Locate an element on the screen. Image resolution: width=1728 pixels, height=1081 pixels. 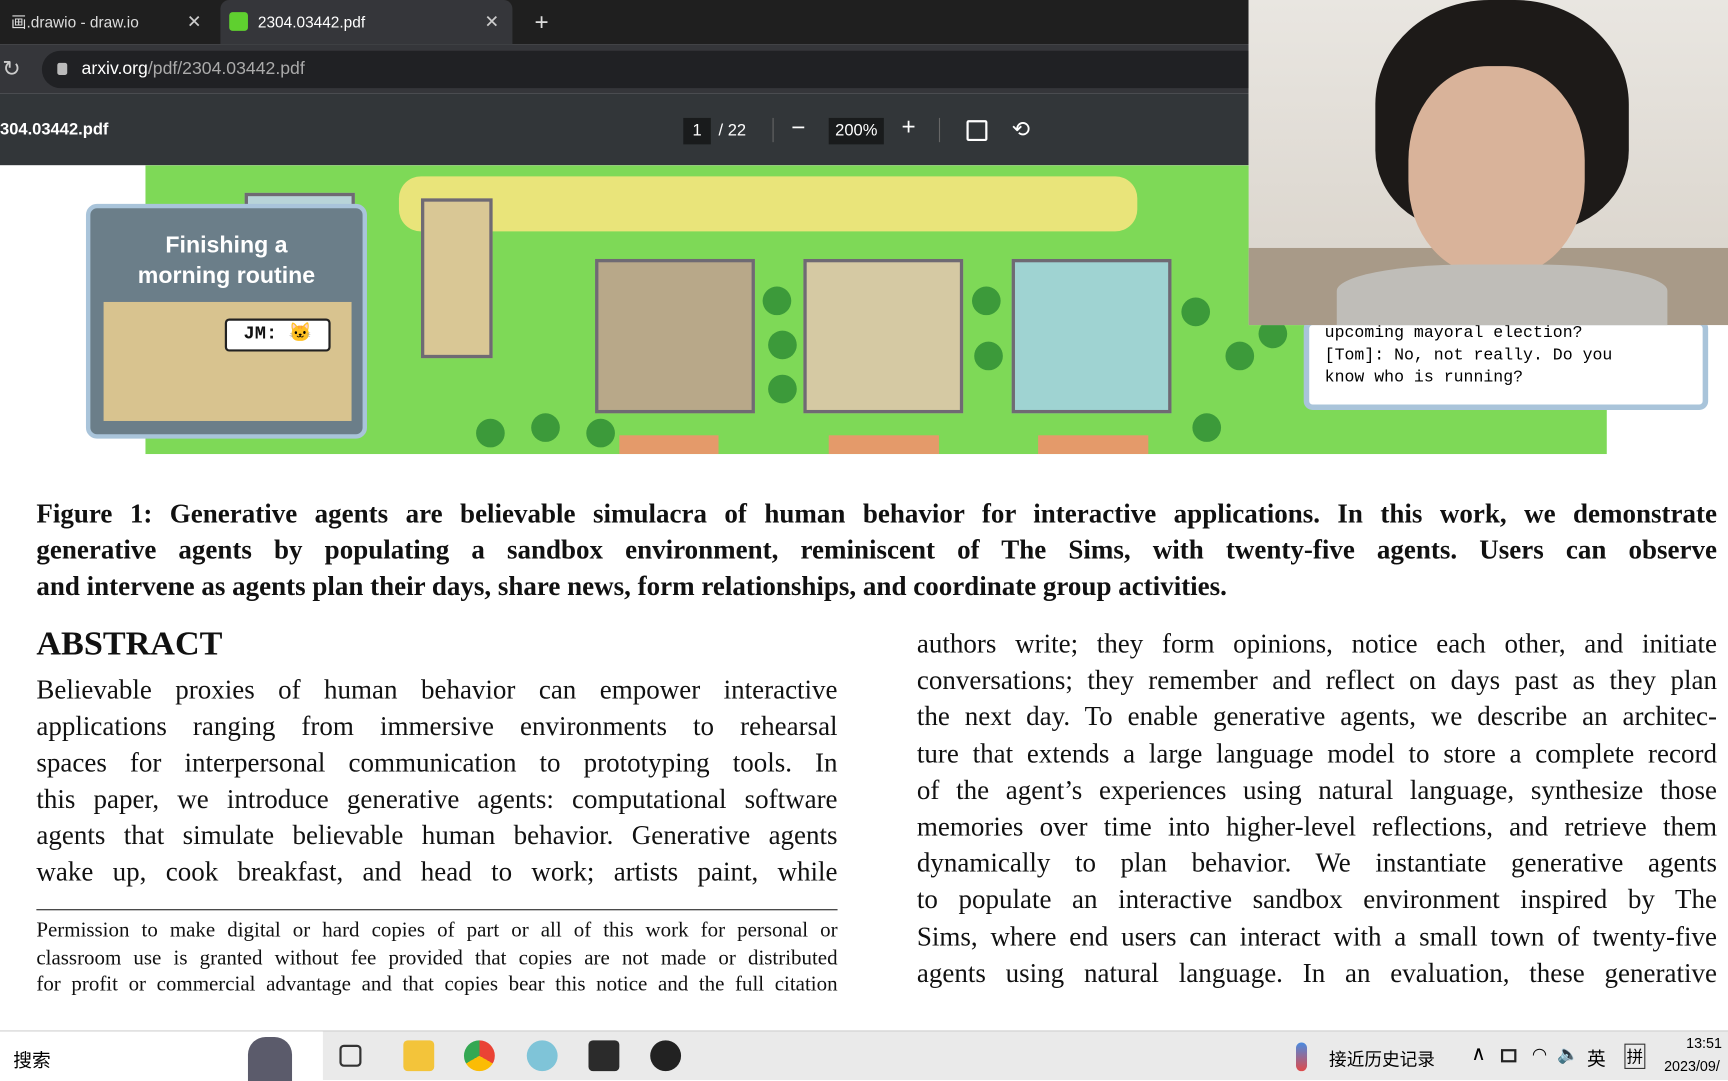
terminal-icon is located at coordinates (604, 1056).